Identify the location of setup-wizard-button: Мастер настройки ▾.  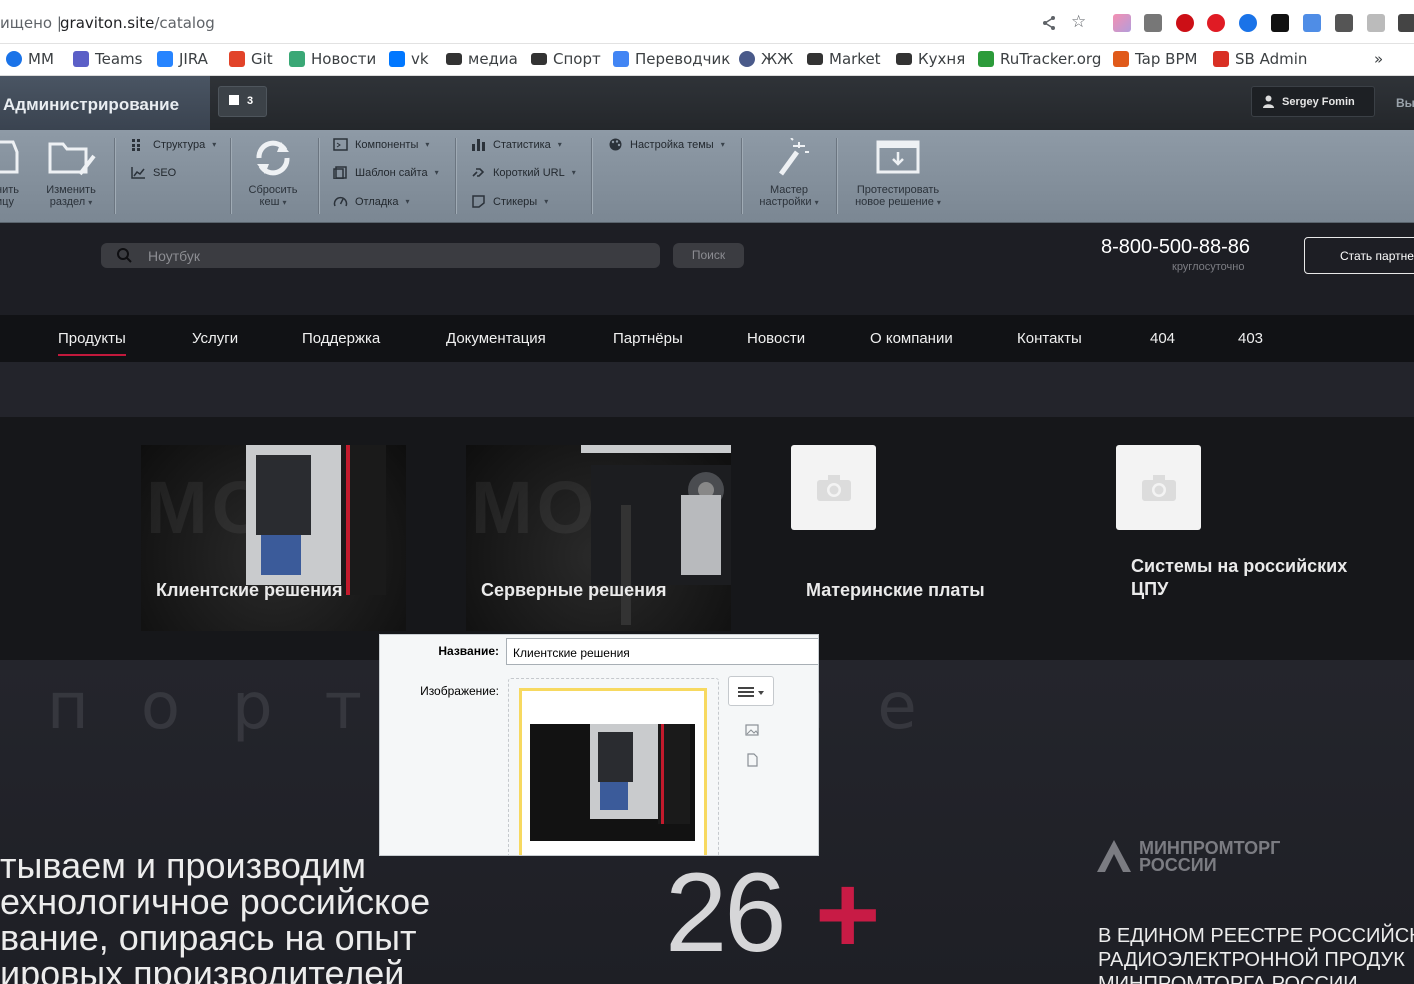
(789, 173).